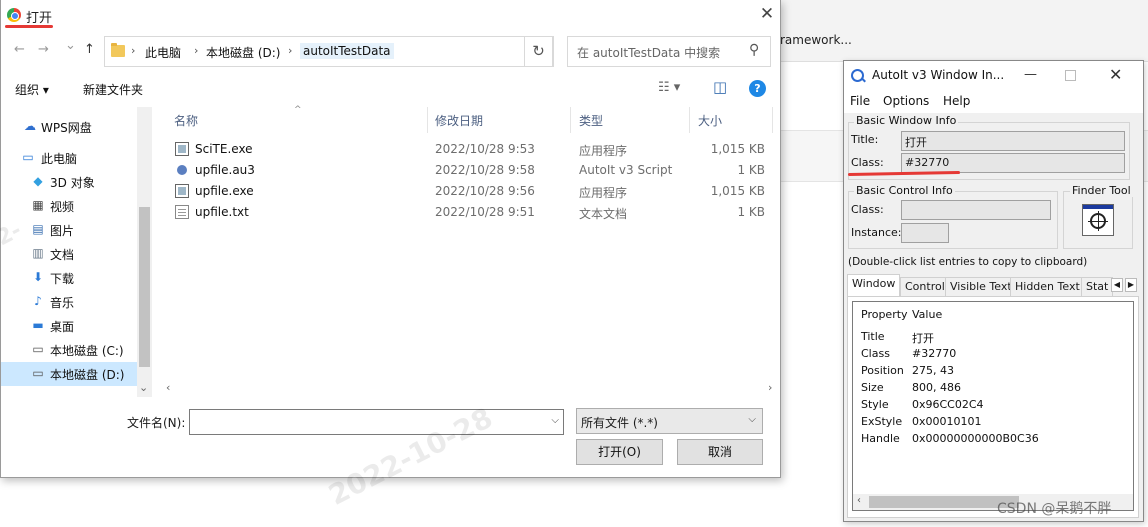  Describe the element at coordinates (669, 87) in the screenshot. I see `view-options-icon: ☷ ▾` at that location.